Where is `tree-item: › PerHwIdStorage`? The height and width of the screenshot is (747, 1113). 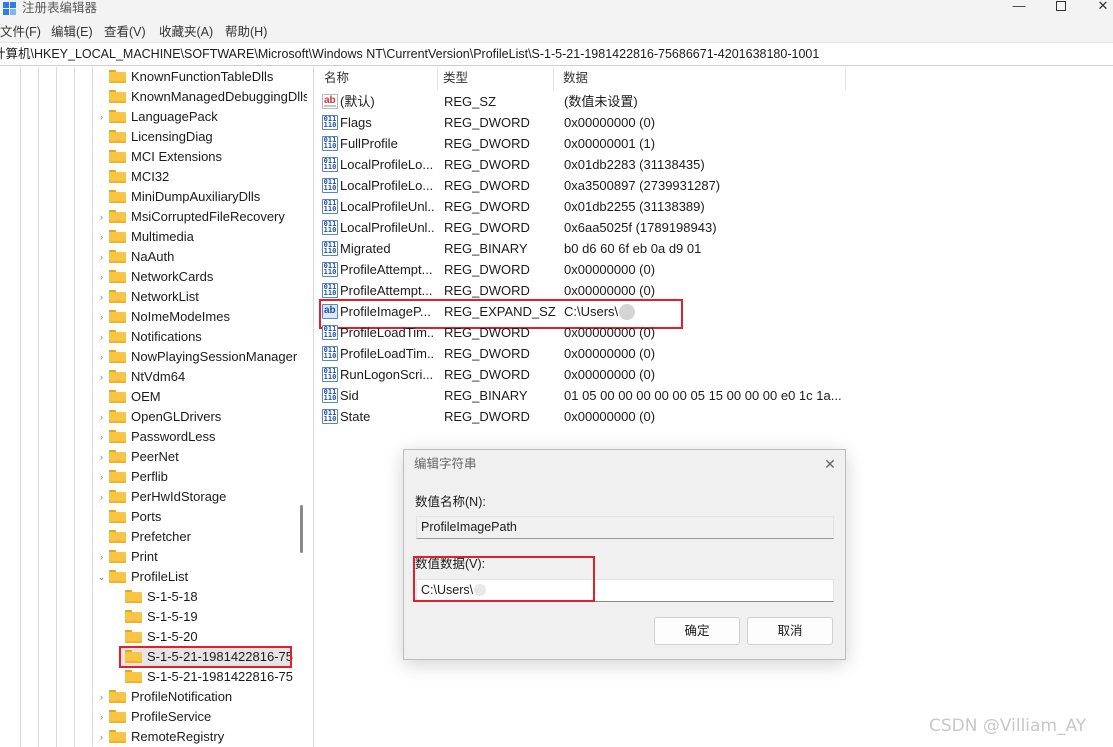
tree-item: › PerHwIdStorage is located at coordinates (150, 497).